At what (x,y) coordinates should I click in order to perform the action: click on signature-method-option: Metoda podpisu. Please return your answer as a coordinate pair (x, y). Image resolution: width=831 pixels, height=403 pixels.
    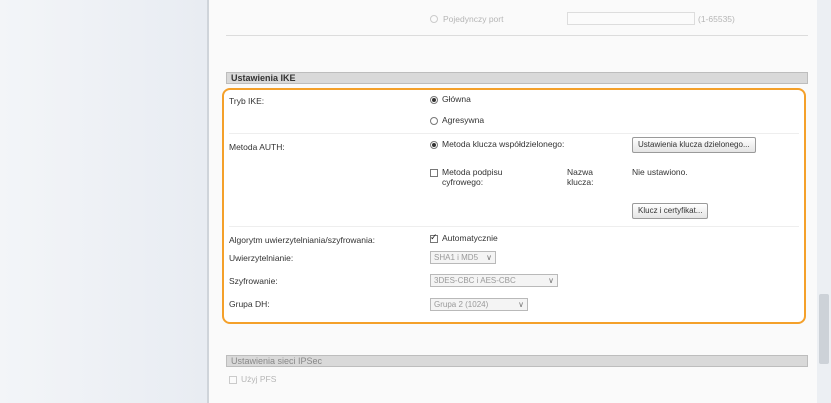
    Looking at the image, I should click on (466, 172).